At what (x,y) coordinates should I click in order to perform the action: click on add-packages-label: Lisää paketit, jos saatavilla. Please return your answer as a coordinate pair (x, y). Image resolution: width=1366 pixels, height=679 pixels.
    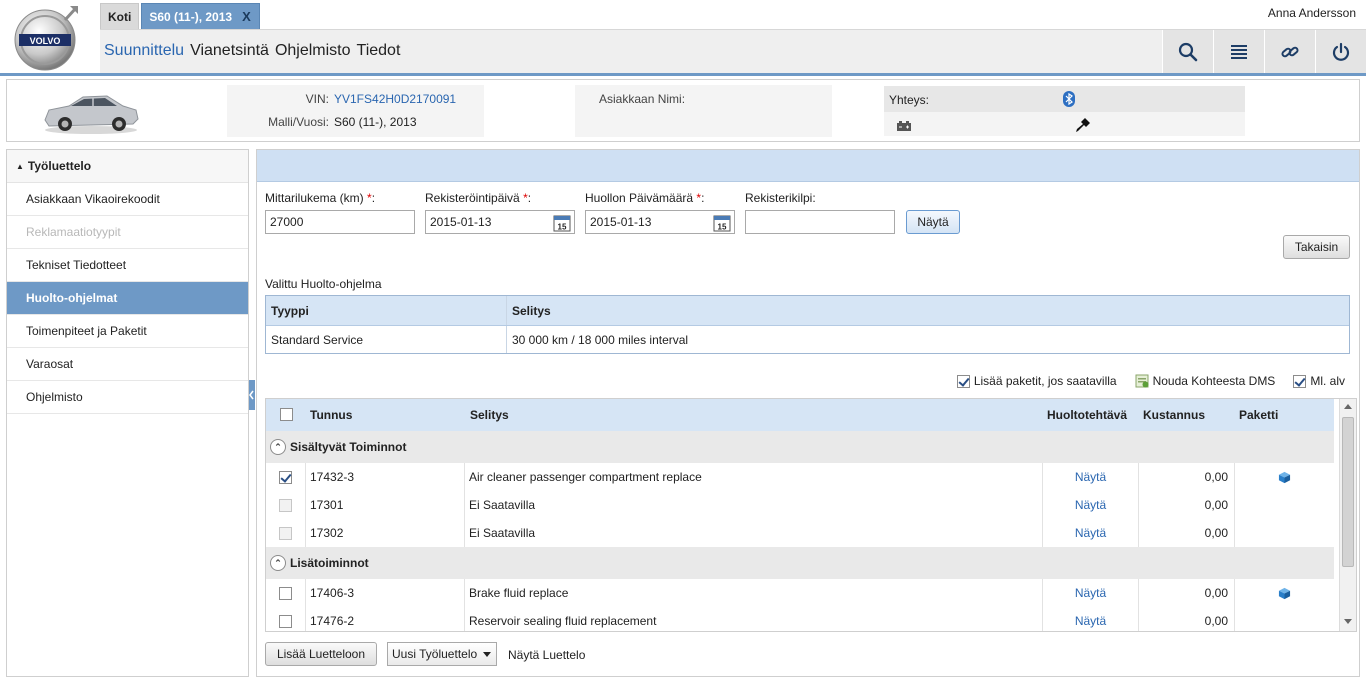
    Looking at the image, I should click on (1045, 381).